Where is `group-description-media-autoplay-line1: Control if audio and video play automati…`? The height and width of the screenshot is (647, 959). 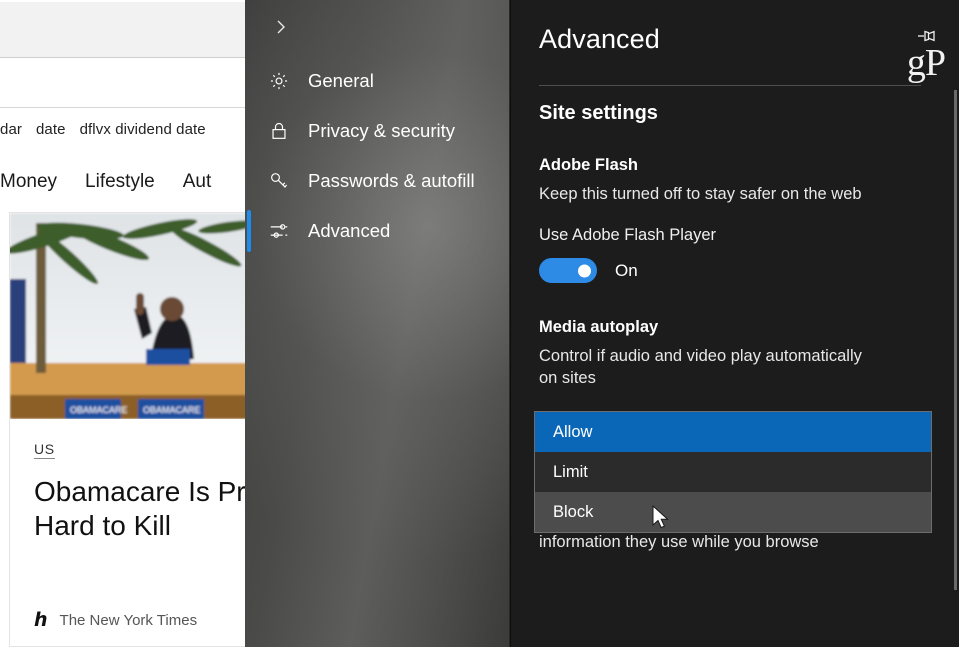 group-description-media-autoplay-line1: Control if audio and video play automati… is located at coordinates (700, 356).